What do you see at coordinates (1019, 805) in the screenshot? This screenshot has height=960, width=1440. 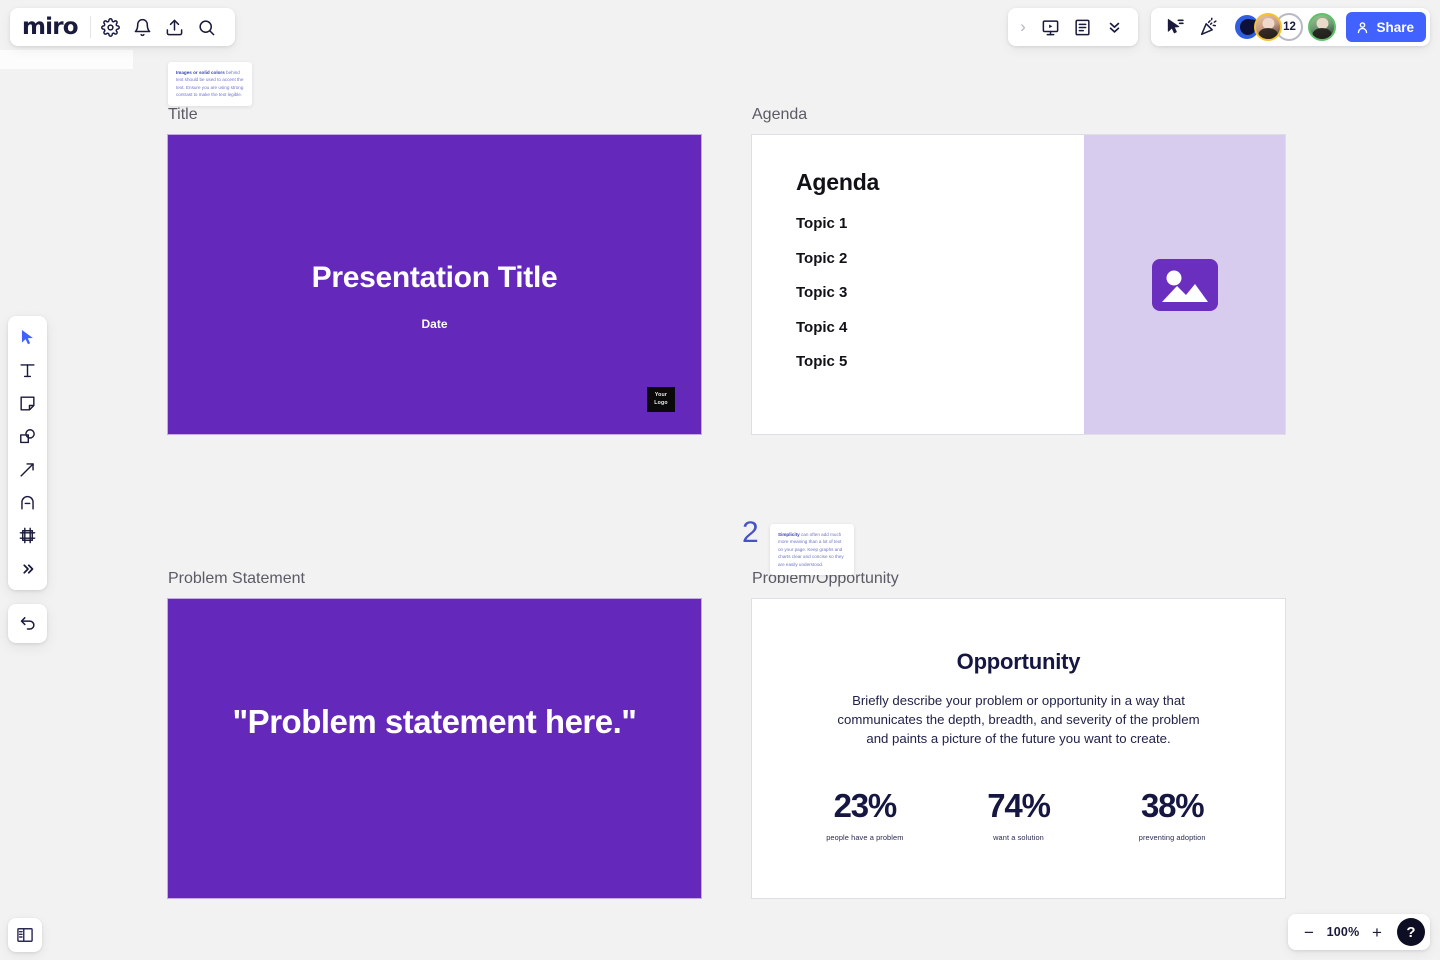 I see `stat-value: 74%` at bounding box center [1019, 805].